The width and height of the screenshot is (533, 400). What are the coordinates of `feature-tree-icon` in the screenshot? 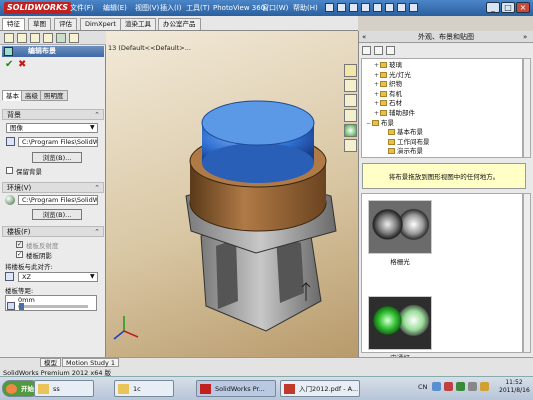 It's located at (9, 38).